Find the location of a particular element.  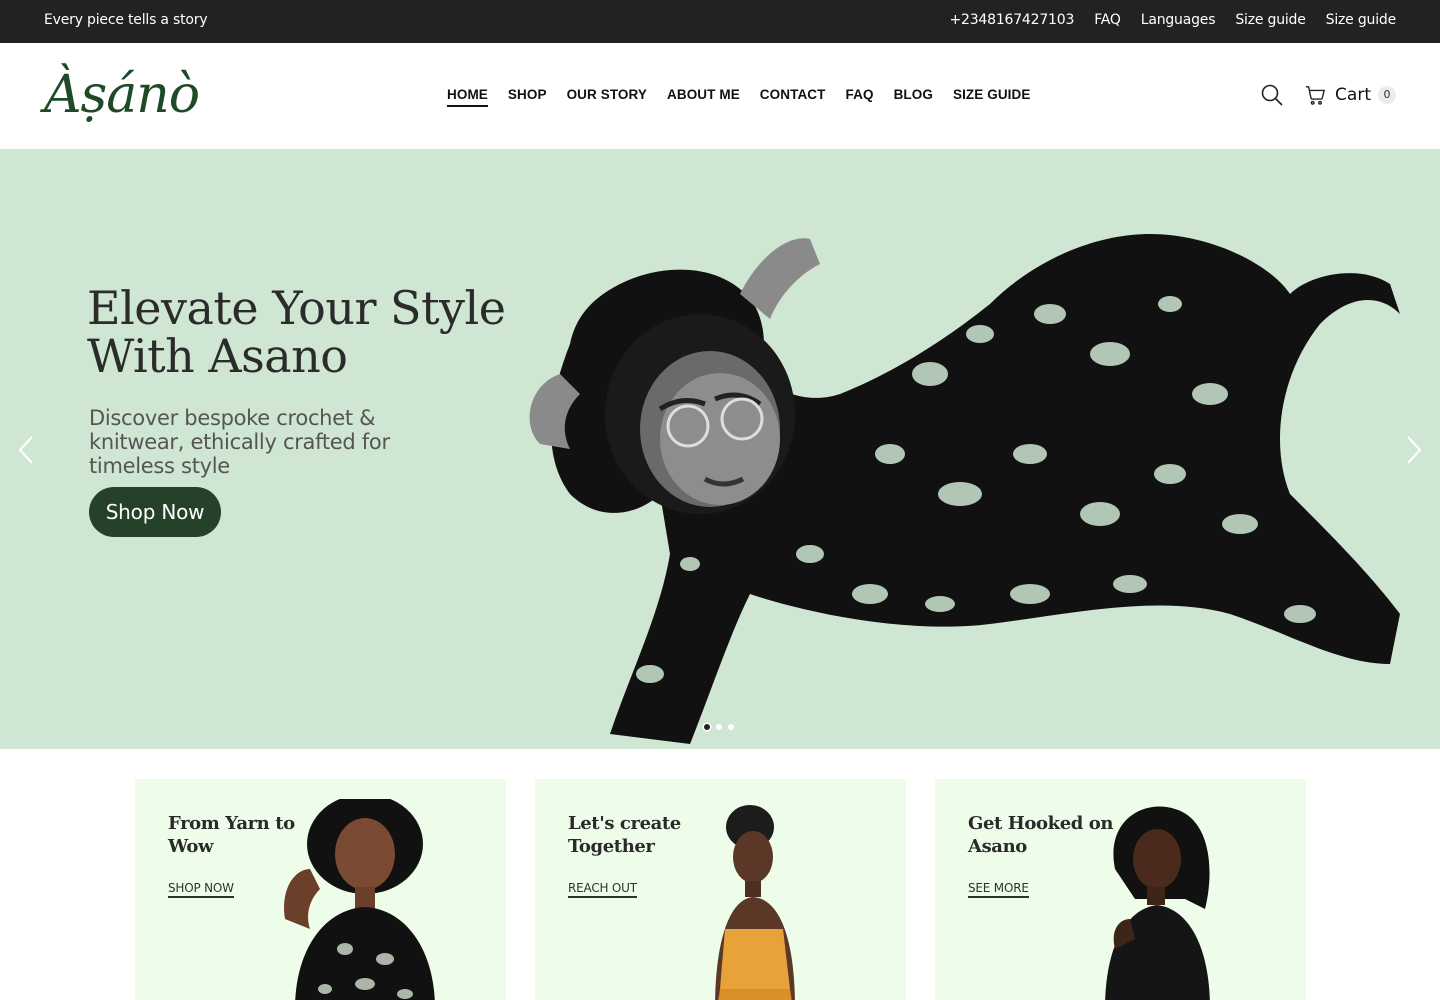

faq-link: FAQ is located at coordinates (1107, 20).